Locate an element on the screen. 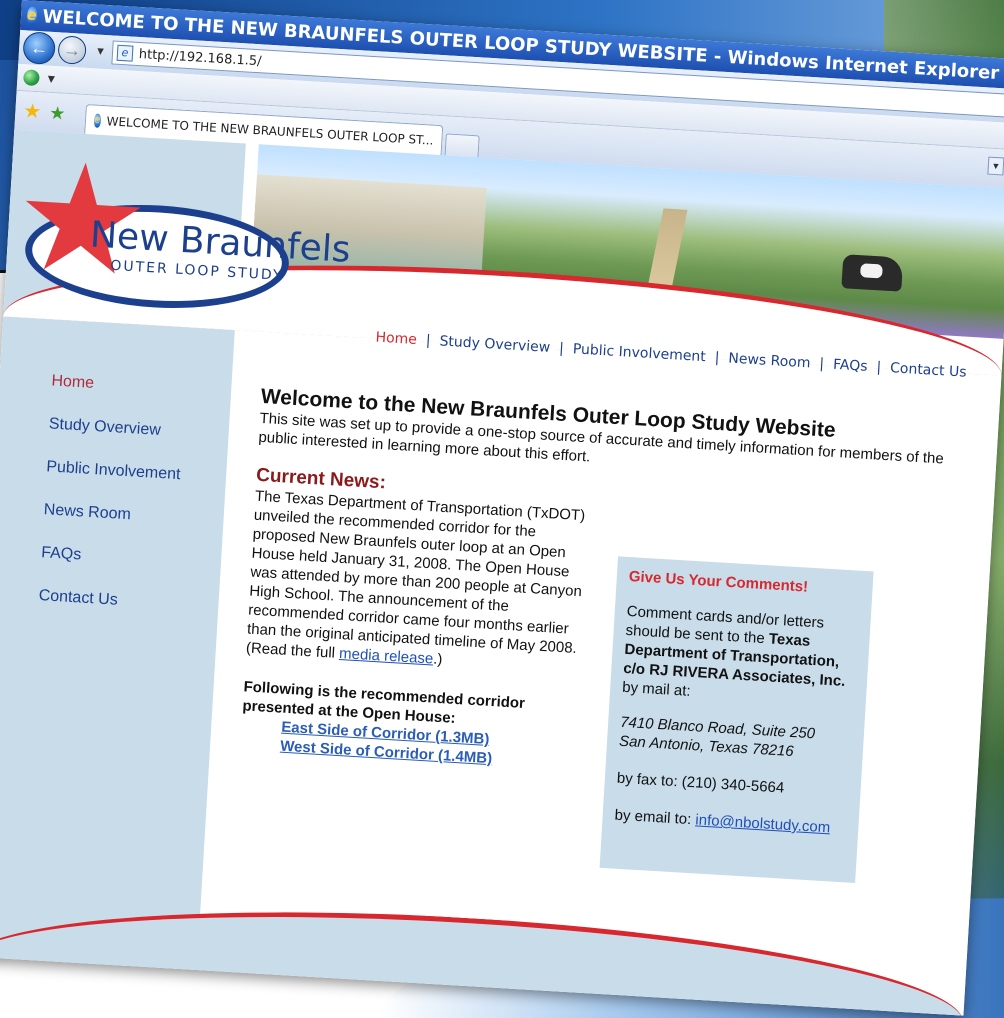 This screenshot has height=1018, width=1004. email-link: info@nbolstudy.com is located at coordinates (763, 823).